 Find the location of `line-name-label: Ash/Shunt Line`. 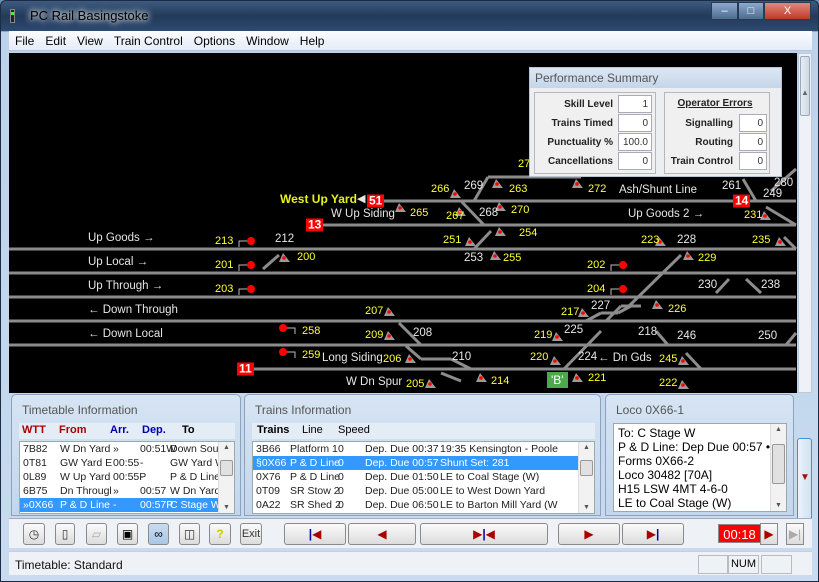

line-name-label: Ash/Shunt Line is located at coordinates (658, 190).